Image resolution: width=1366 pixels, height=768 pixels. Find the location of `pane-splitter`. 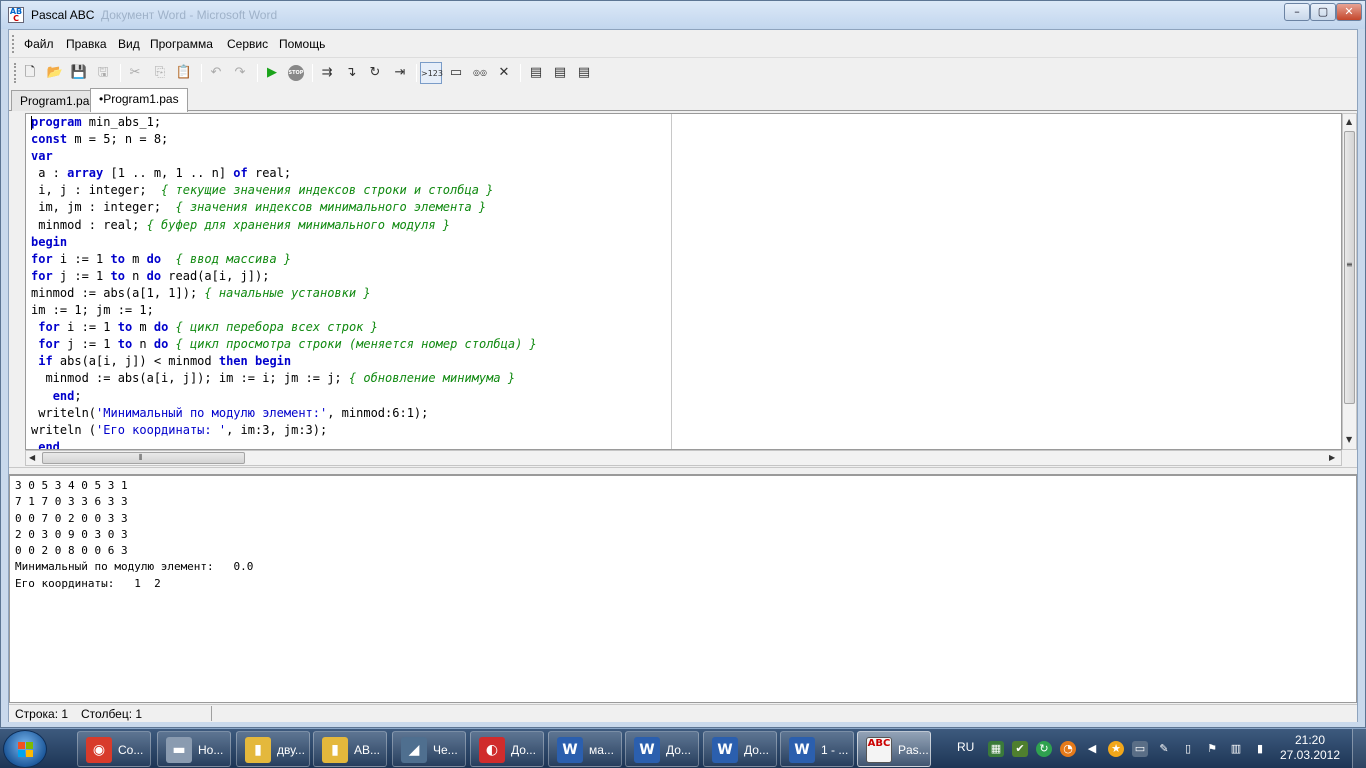

pane-splitter is located at coordinates (683, 471).